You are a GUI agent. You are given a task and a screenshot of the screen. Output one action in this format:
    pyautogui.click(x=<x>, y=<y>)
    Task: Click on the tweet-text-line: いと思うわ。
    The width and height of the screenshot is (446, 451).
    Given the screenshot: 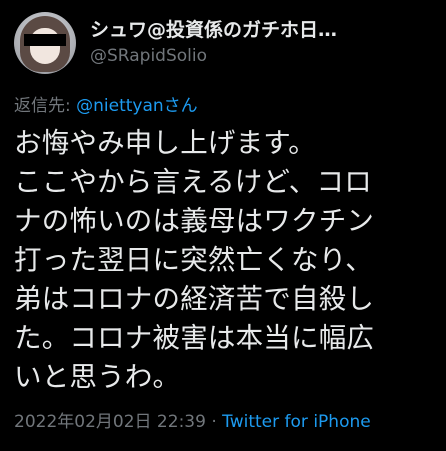 What is the action you would take?
    pyautogui.click(x=97, y=377)
    